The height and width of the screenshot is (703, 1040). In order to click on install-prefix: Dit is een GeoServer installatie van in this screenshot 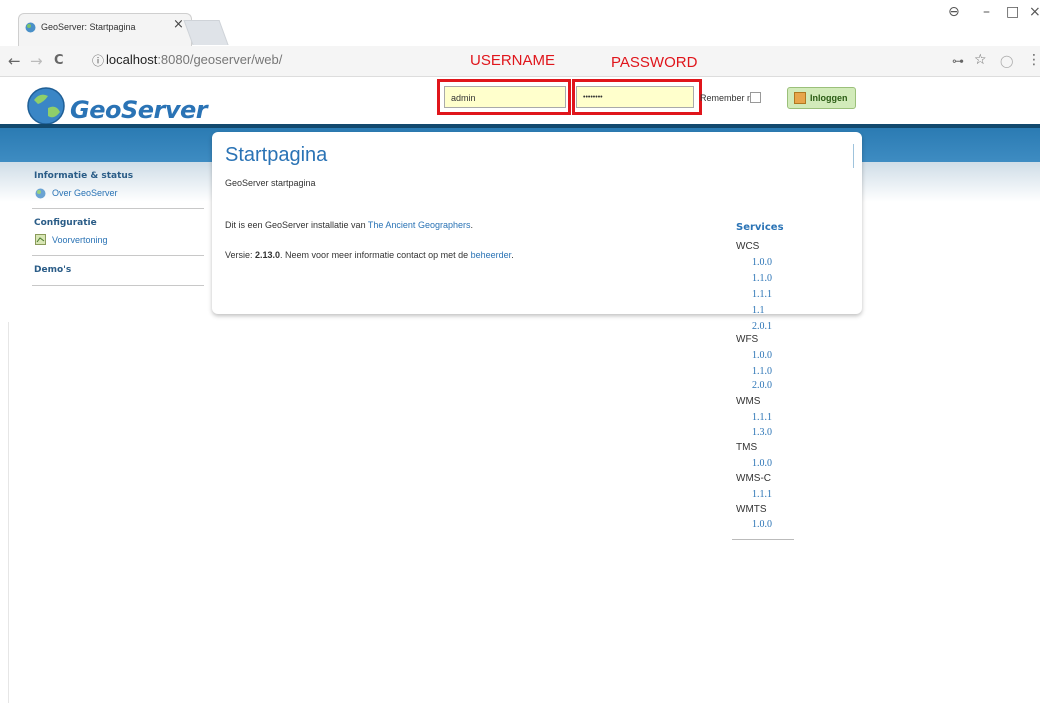, I will do `click(296, 225)`.